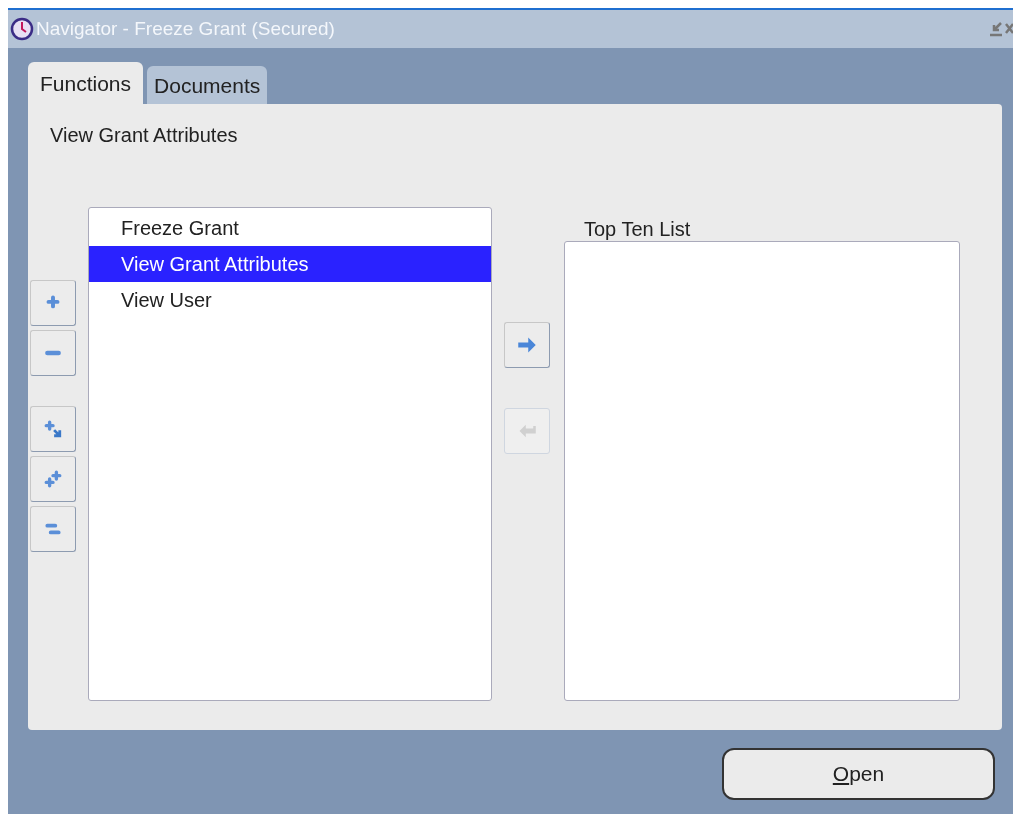  Describe the element at coordinates (144, 135) in the screenshot. I see `section-heading: View Grant Attributes` at that location.